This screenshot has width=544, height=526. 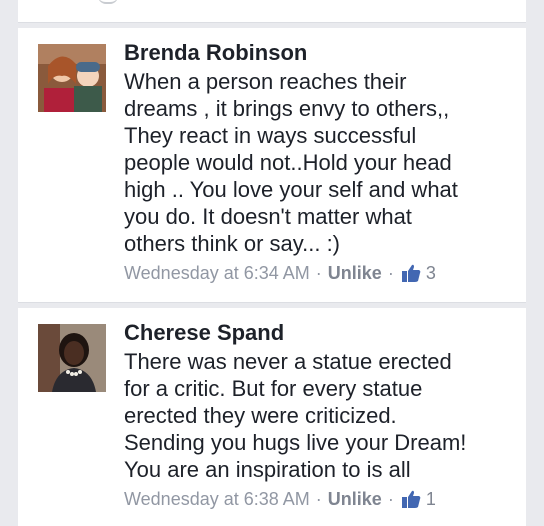 I want to click on comment-timestamp: Wednesday at 6:38 AM, so click(x=217, y=499).